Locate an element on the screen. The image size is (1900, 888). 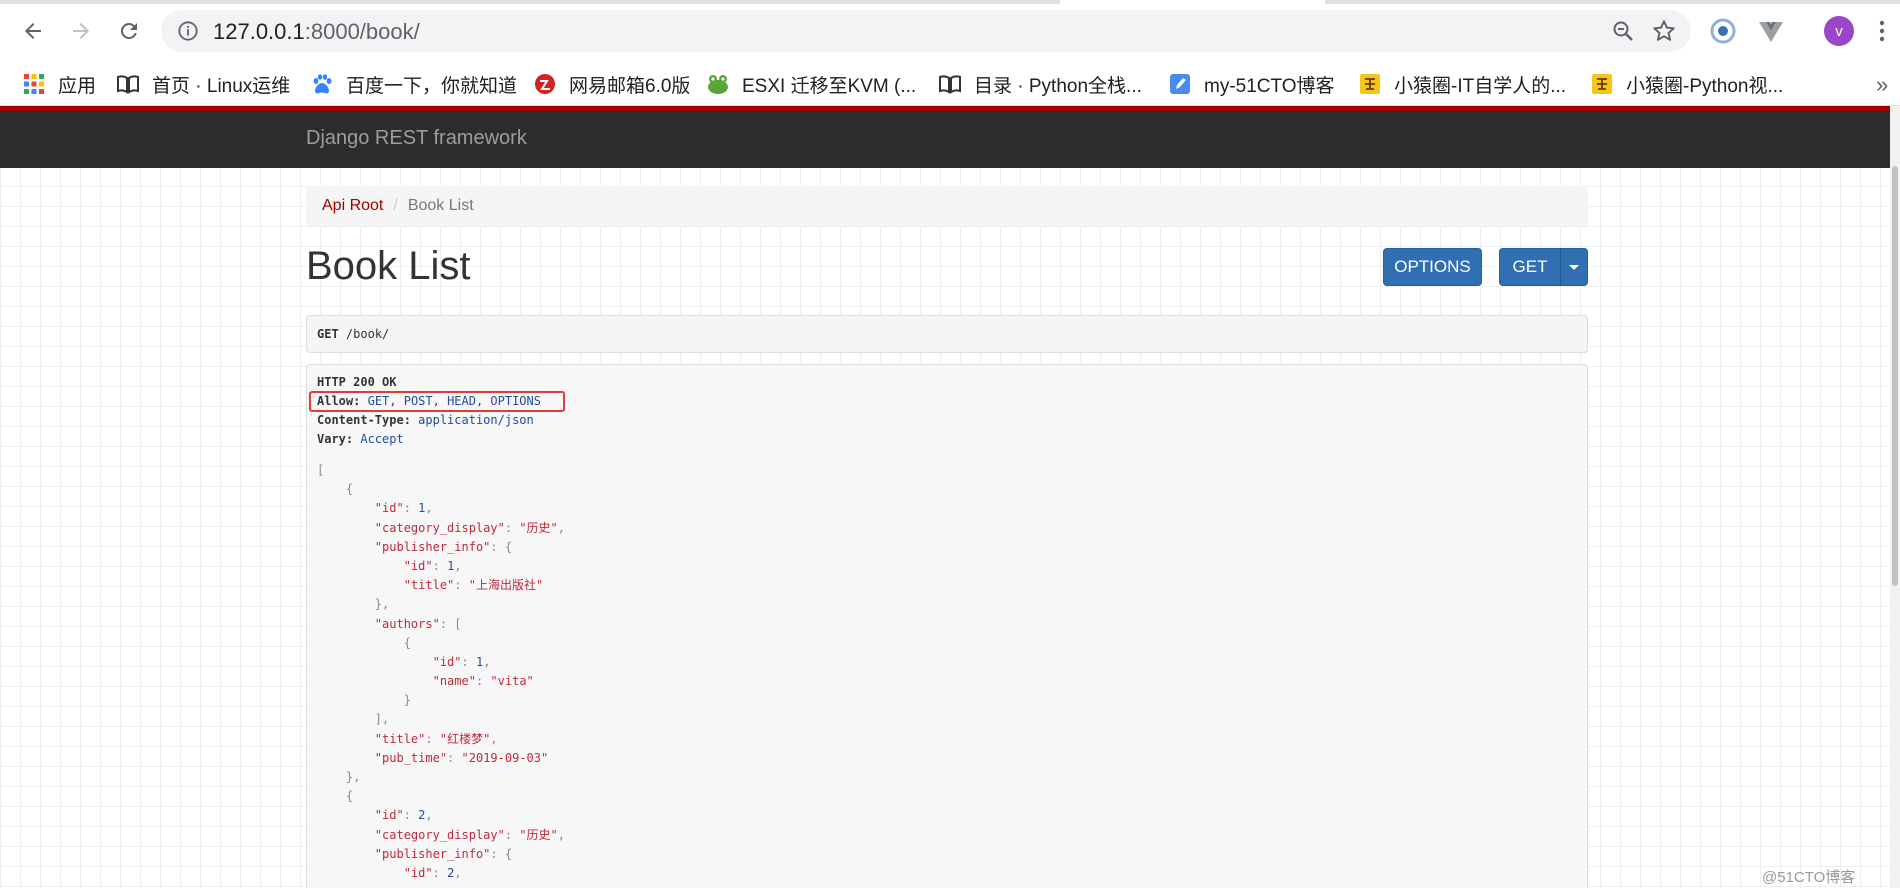
url-host: 127.0.0.1 is located at coordinates (259, 31).